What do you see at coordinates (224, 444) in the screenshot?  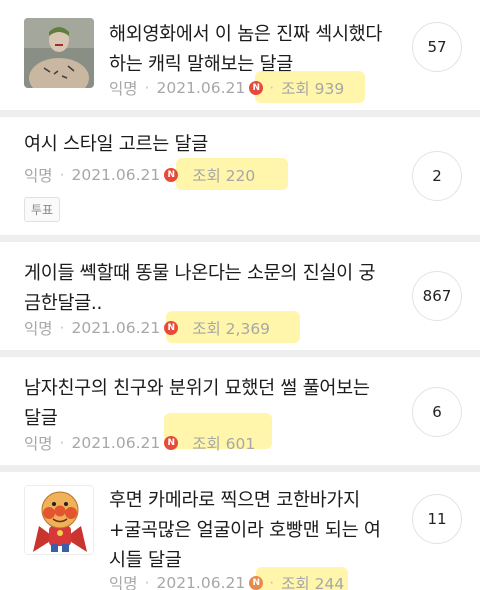 I see `view-count: 조회 601` at bounding box center [224, 444].